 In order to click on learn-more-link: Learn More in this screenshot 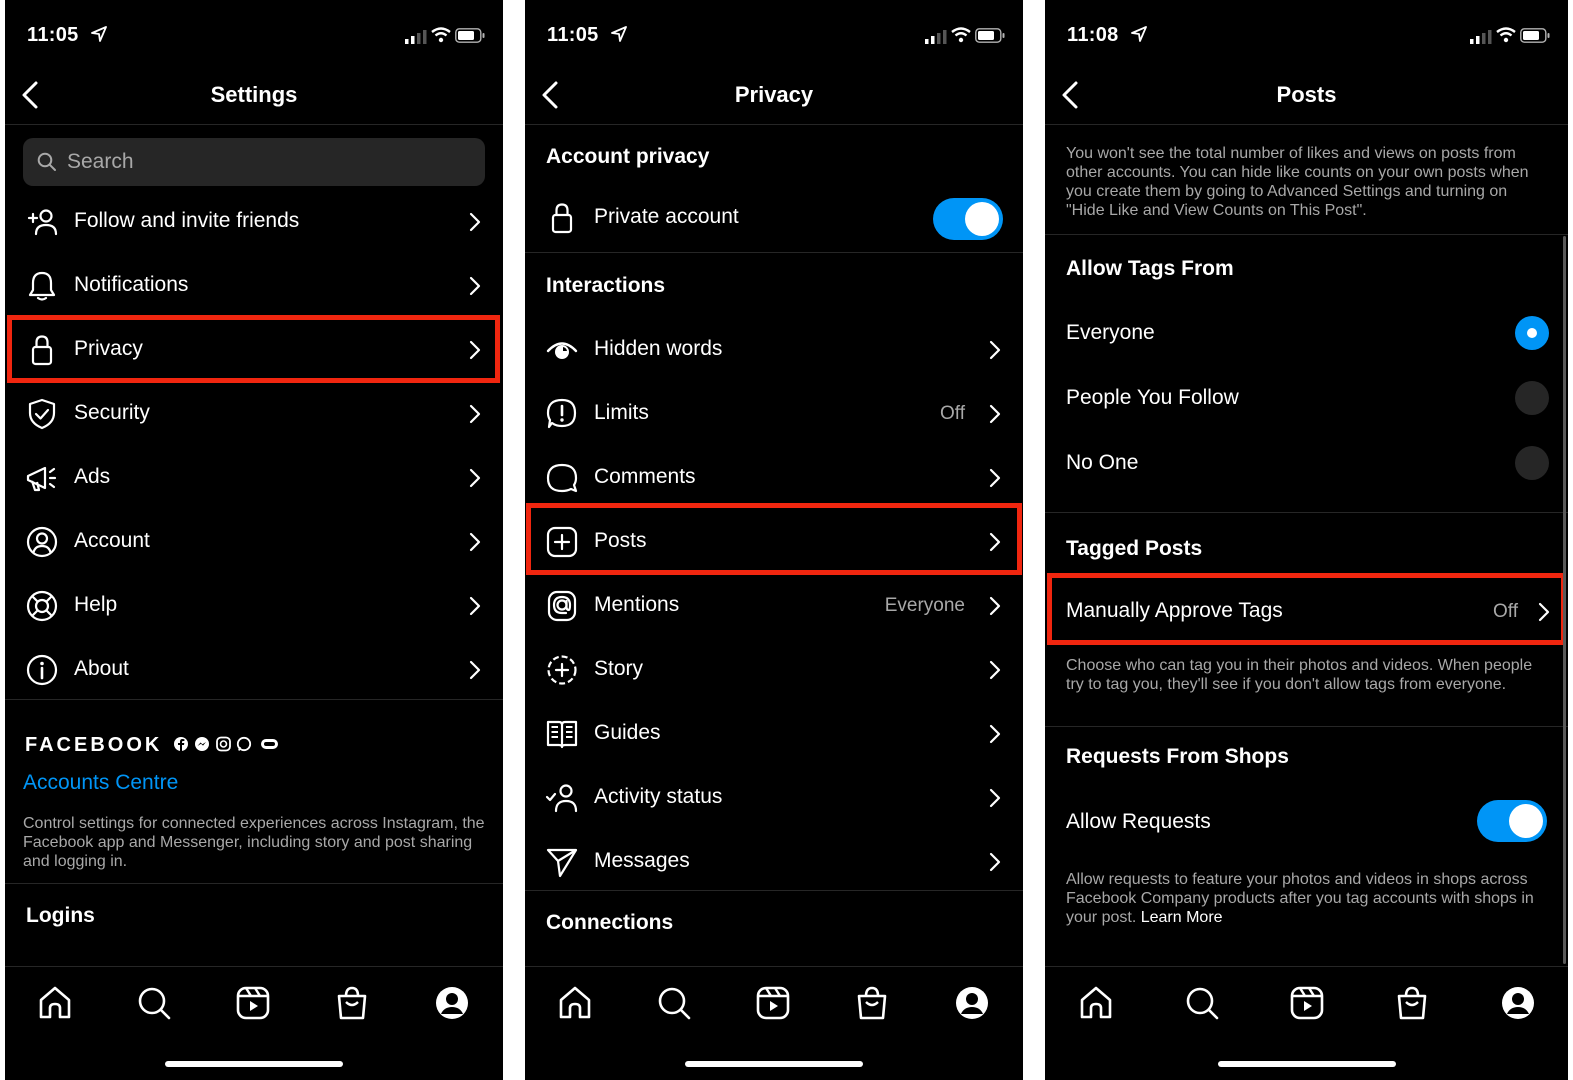, I will do `click(1182, 917)`.